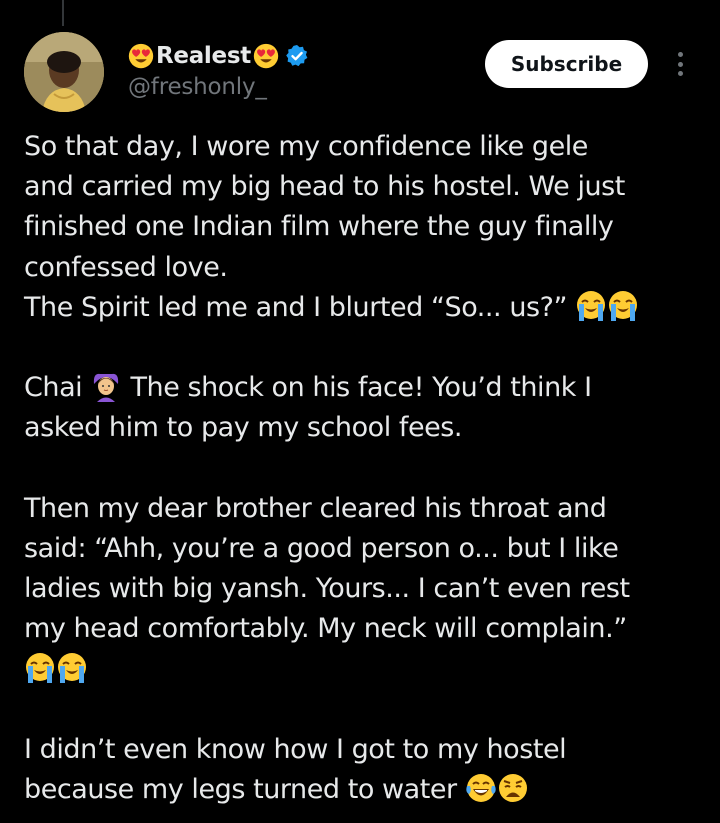 This screenshot has height=823, width=720. I want to click on avatar-image, so click(64, 72).